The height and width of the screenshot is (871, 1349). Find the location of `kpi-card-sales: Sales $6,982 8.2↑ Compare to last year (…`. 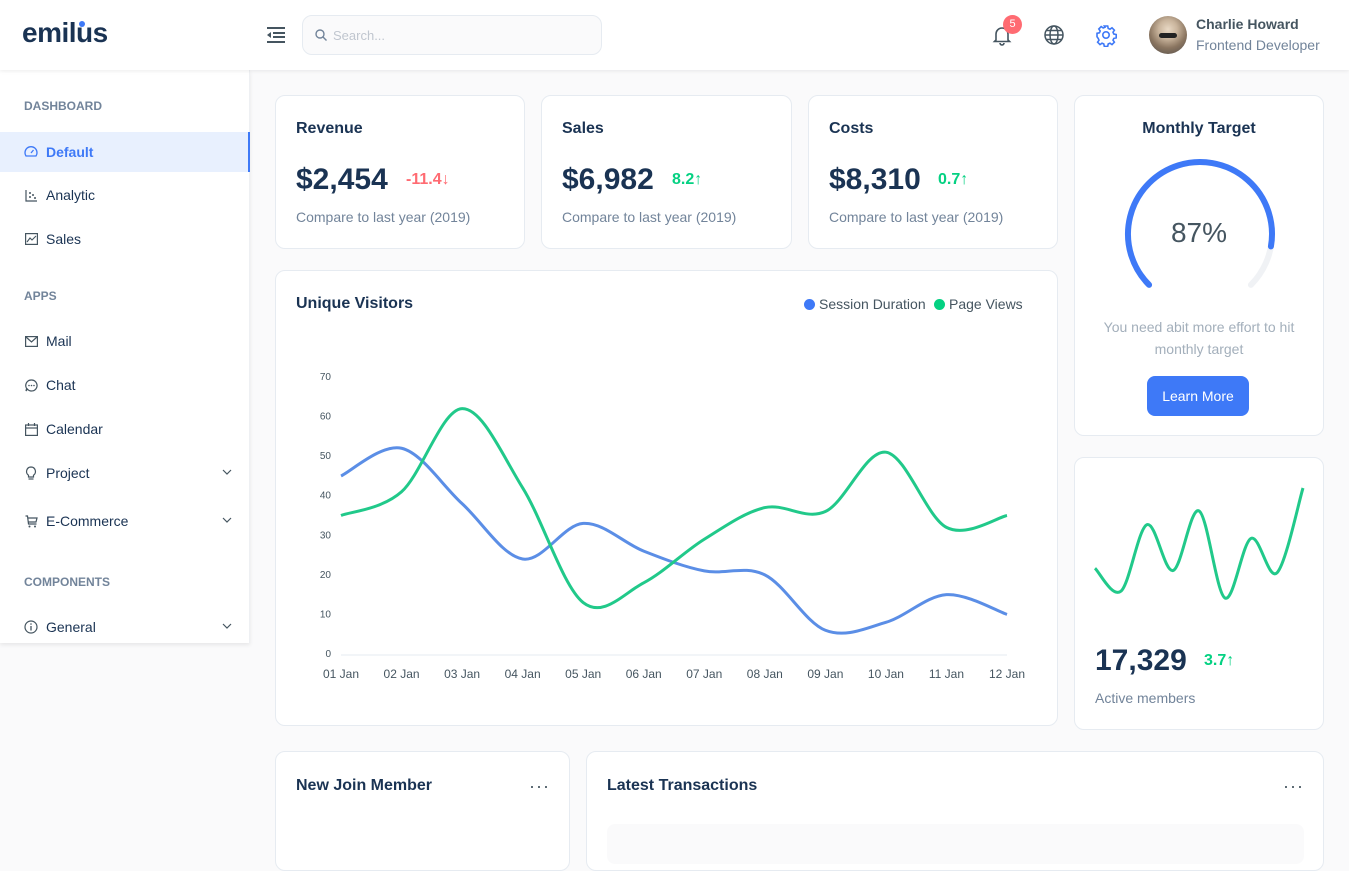

kpi-card-sales: Sales $6,982 8.2↑ Compare to last year (… is located at coordinates (666, 172).